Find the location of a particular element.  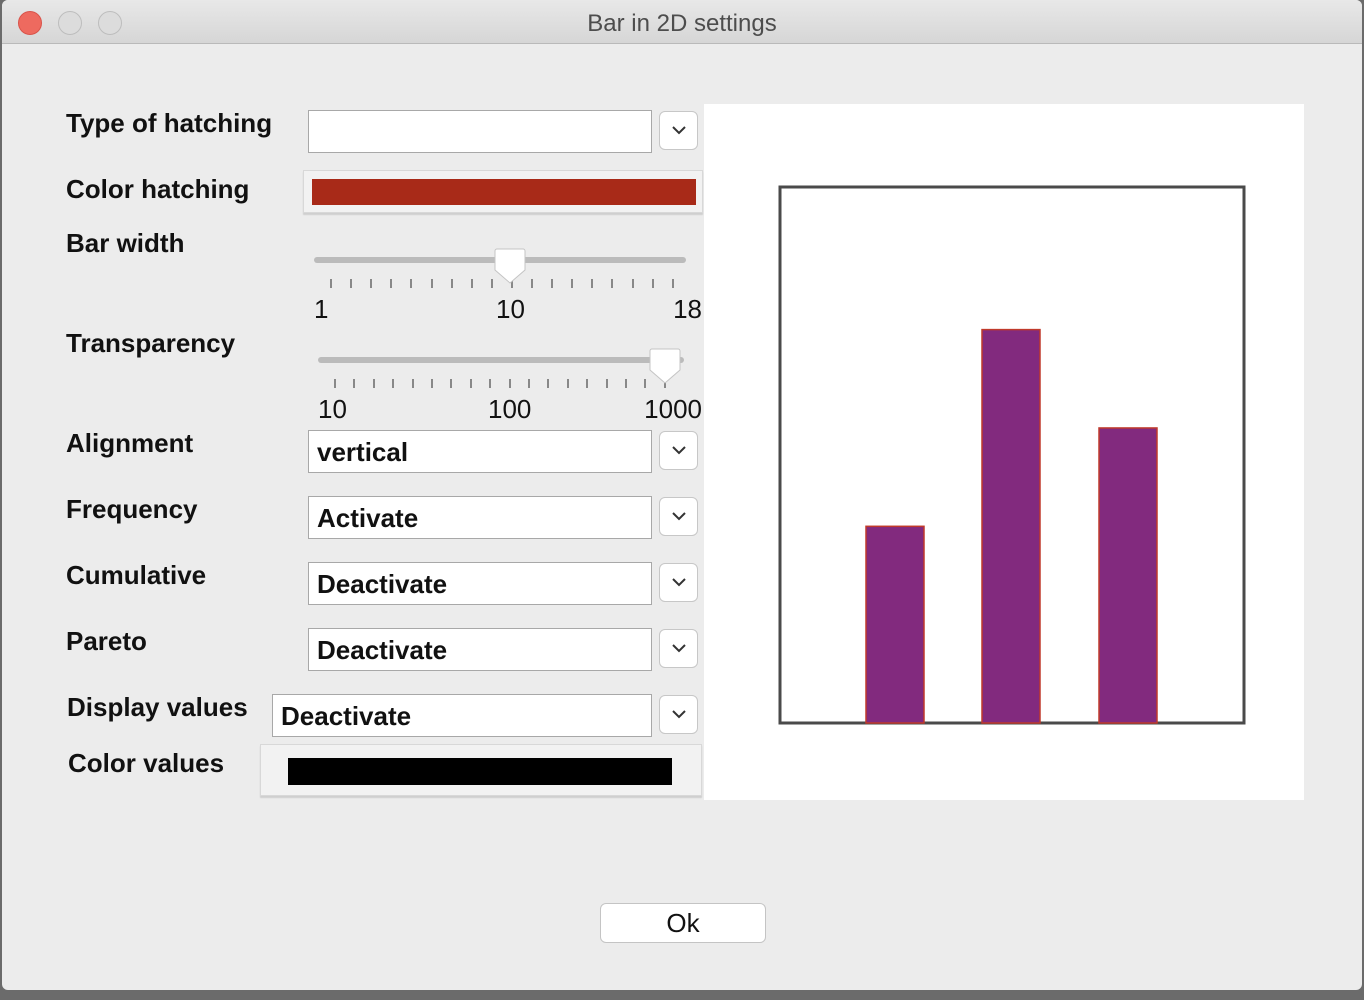

alignment-dropdown is located at coordinates (678, 450).